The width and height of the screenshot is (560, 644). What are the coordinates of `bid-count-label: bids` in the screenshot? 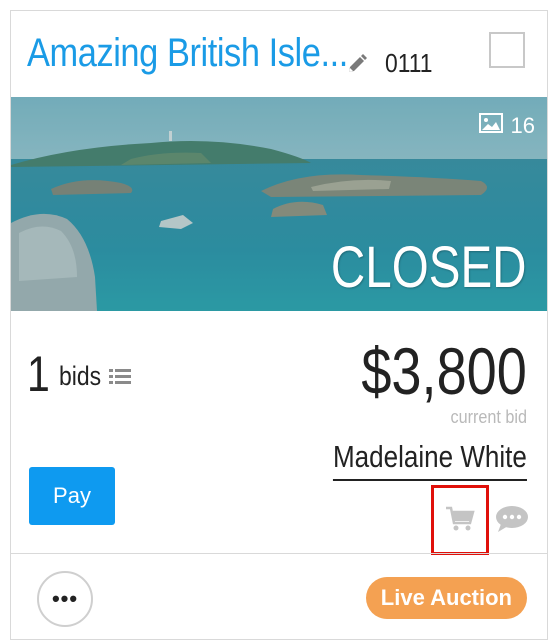 It's located at (80, 376).